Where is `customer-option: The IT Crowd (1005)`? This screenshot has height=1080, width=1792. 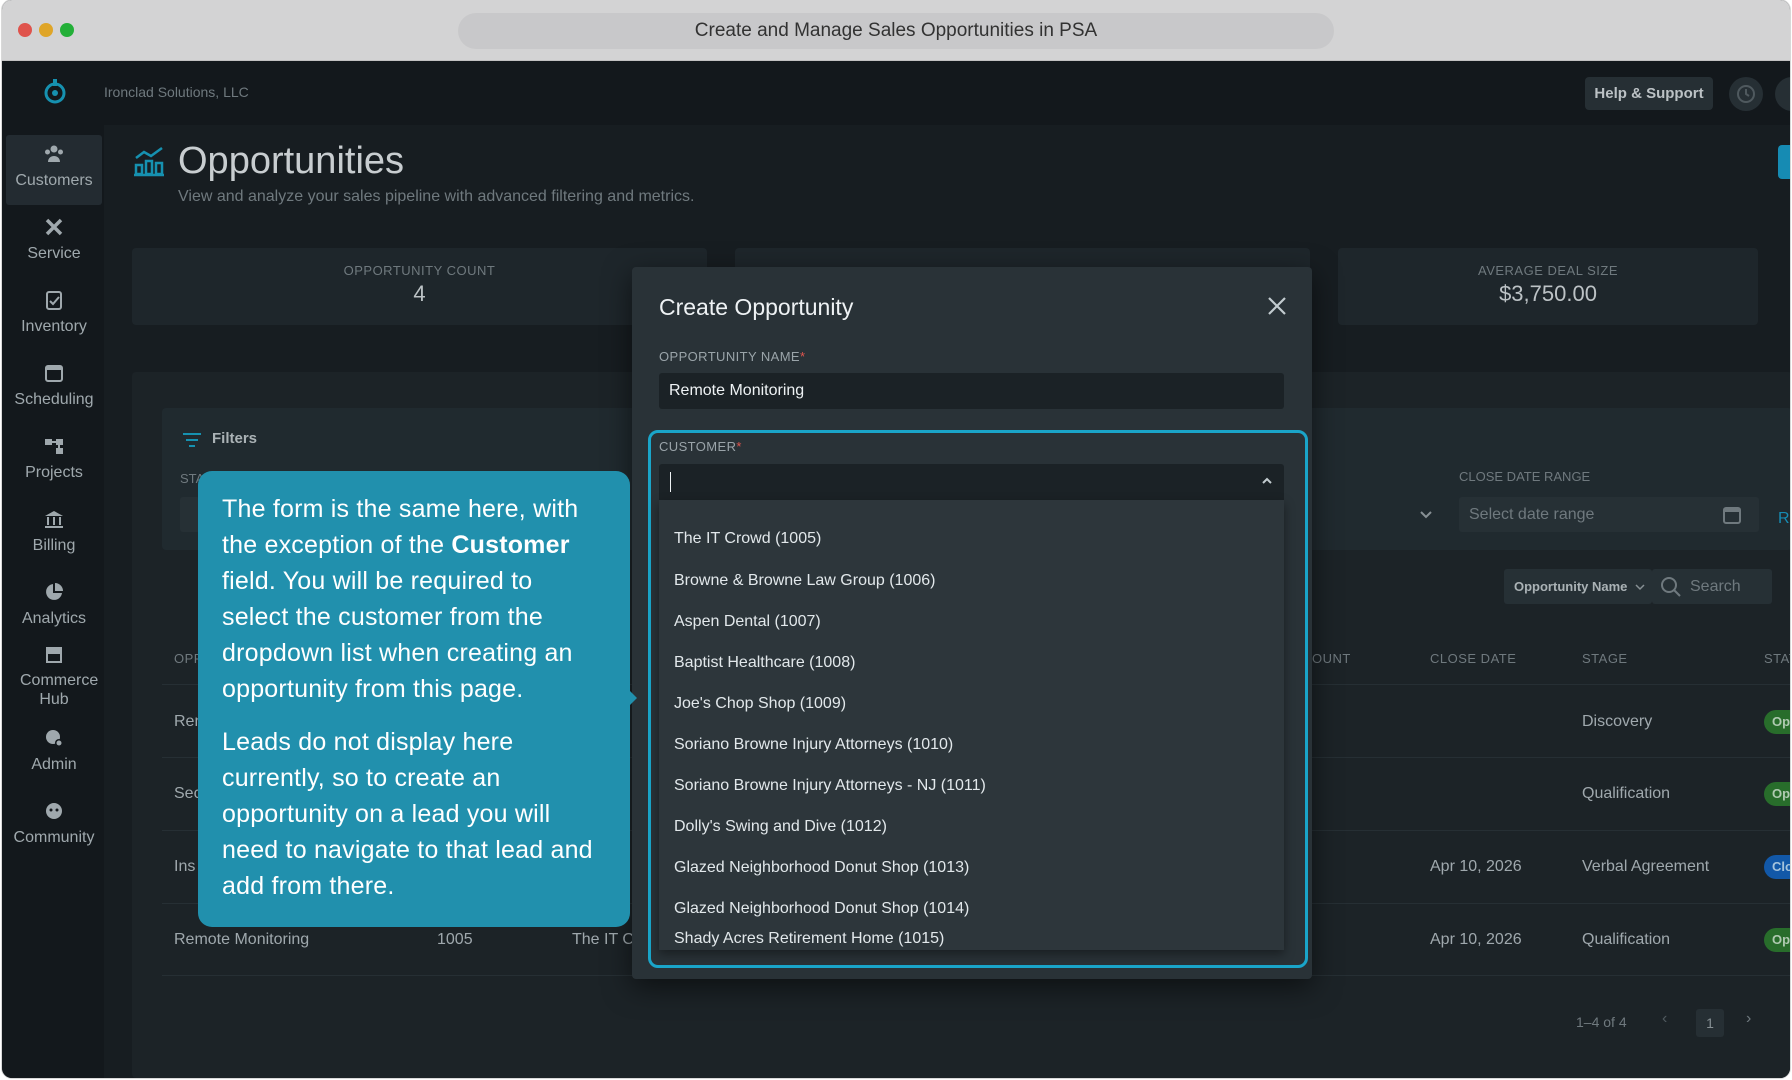
customer-option: The IT Crowd (1005) is located at coordinates (747, 539).